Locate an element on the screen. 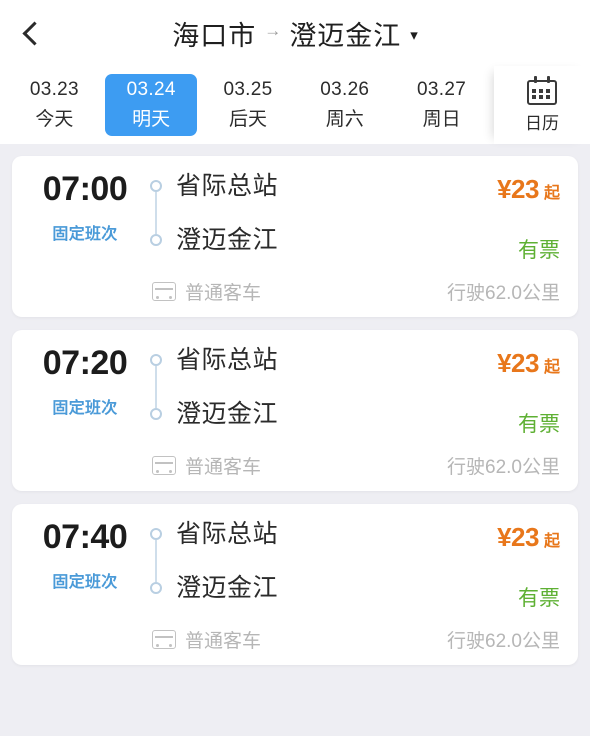 Image resolution: width=590 pixels, height=736 pixels. date-number: 03.23 is located at coordinates (54, 89).